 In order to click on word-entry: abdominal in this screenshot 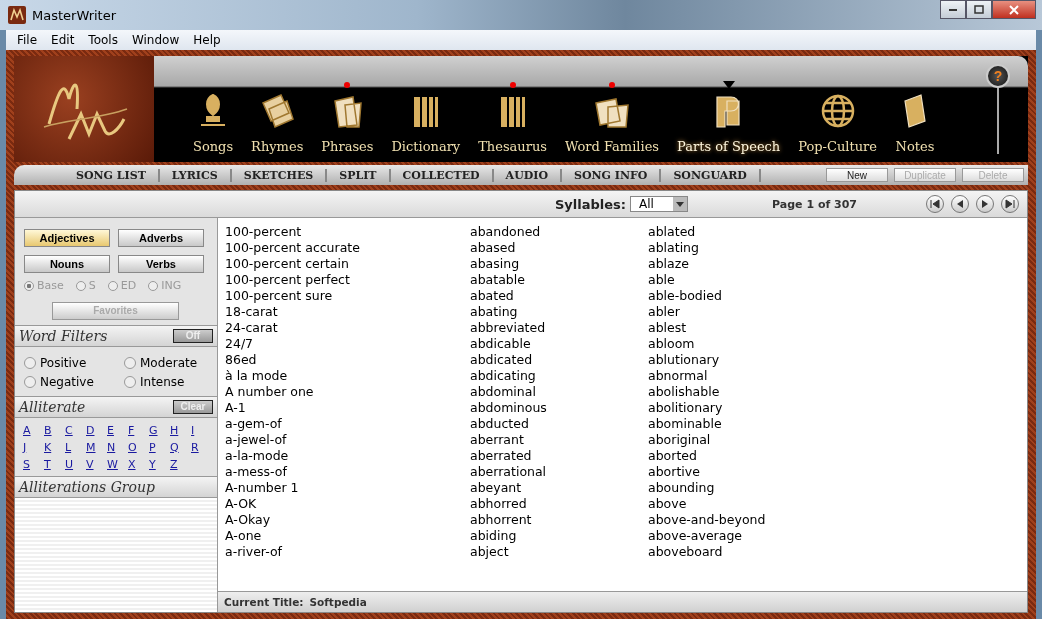, I will do `click(503, 392)`.